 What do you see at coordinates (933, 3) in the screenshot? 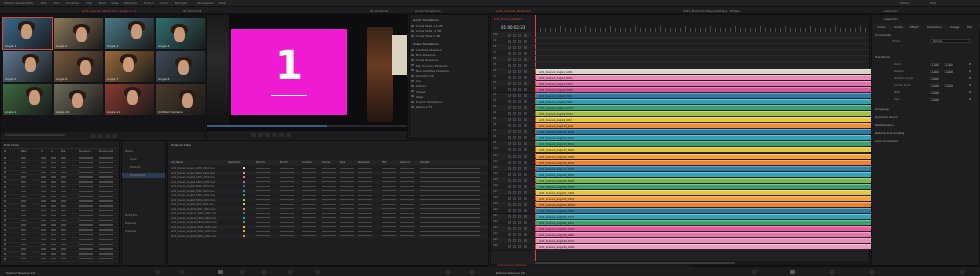
I see `workspace-edit-button: Edit` at bounding box center [933, 3].